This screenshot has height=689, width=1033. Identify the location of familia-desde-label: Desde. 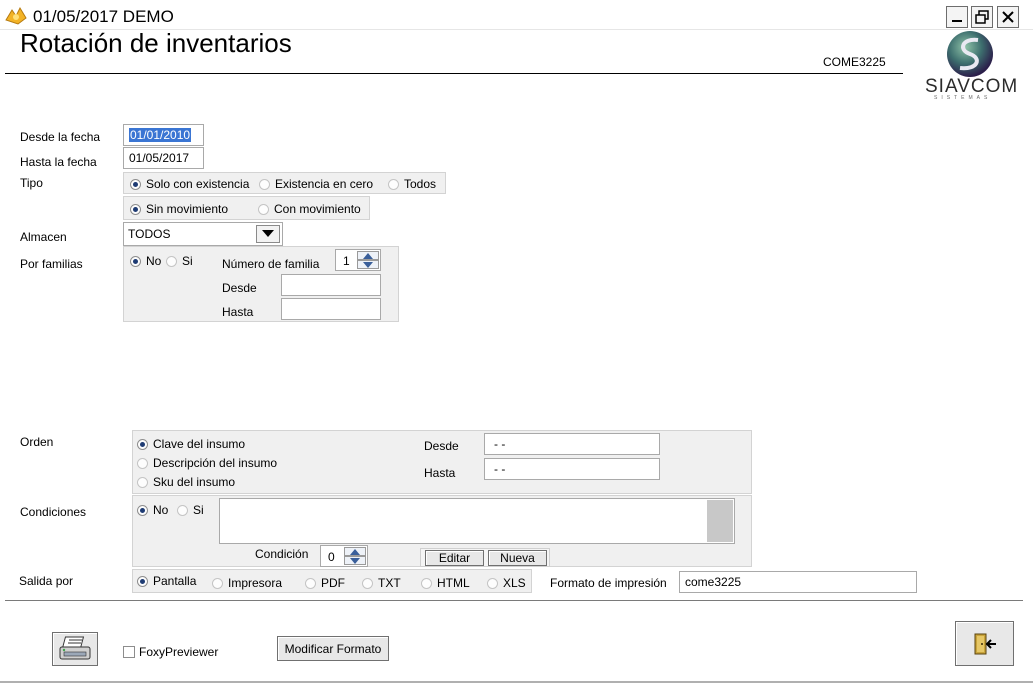
(239, 288).